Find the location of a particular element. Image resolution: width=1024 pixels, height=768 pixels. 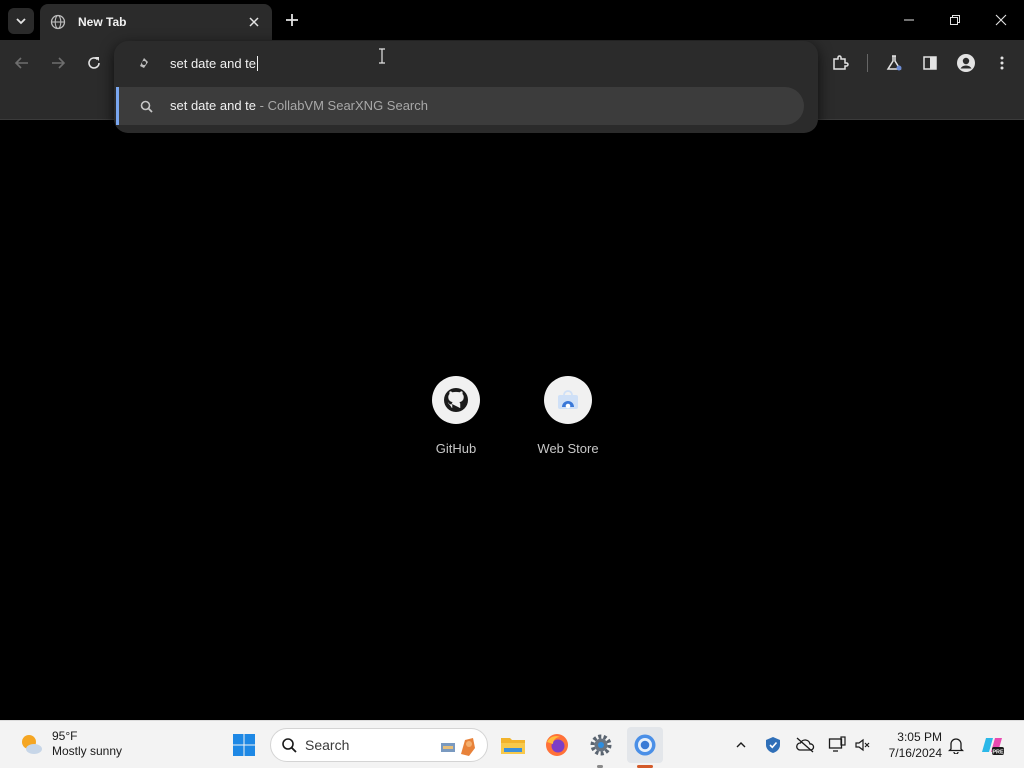

avatar-icon is located at coordinates (966, 63).